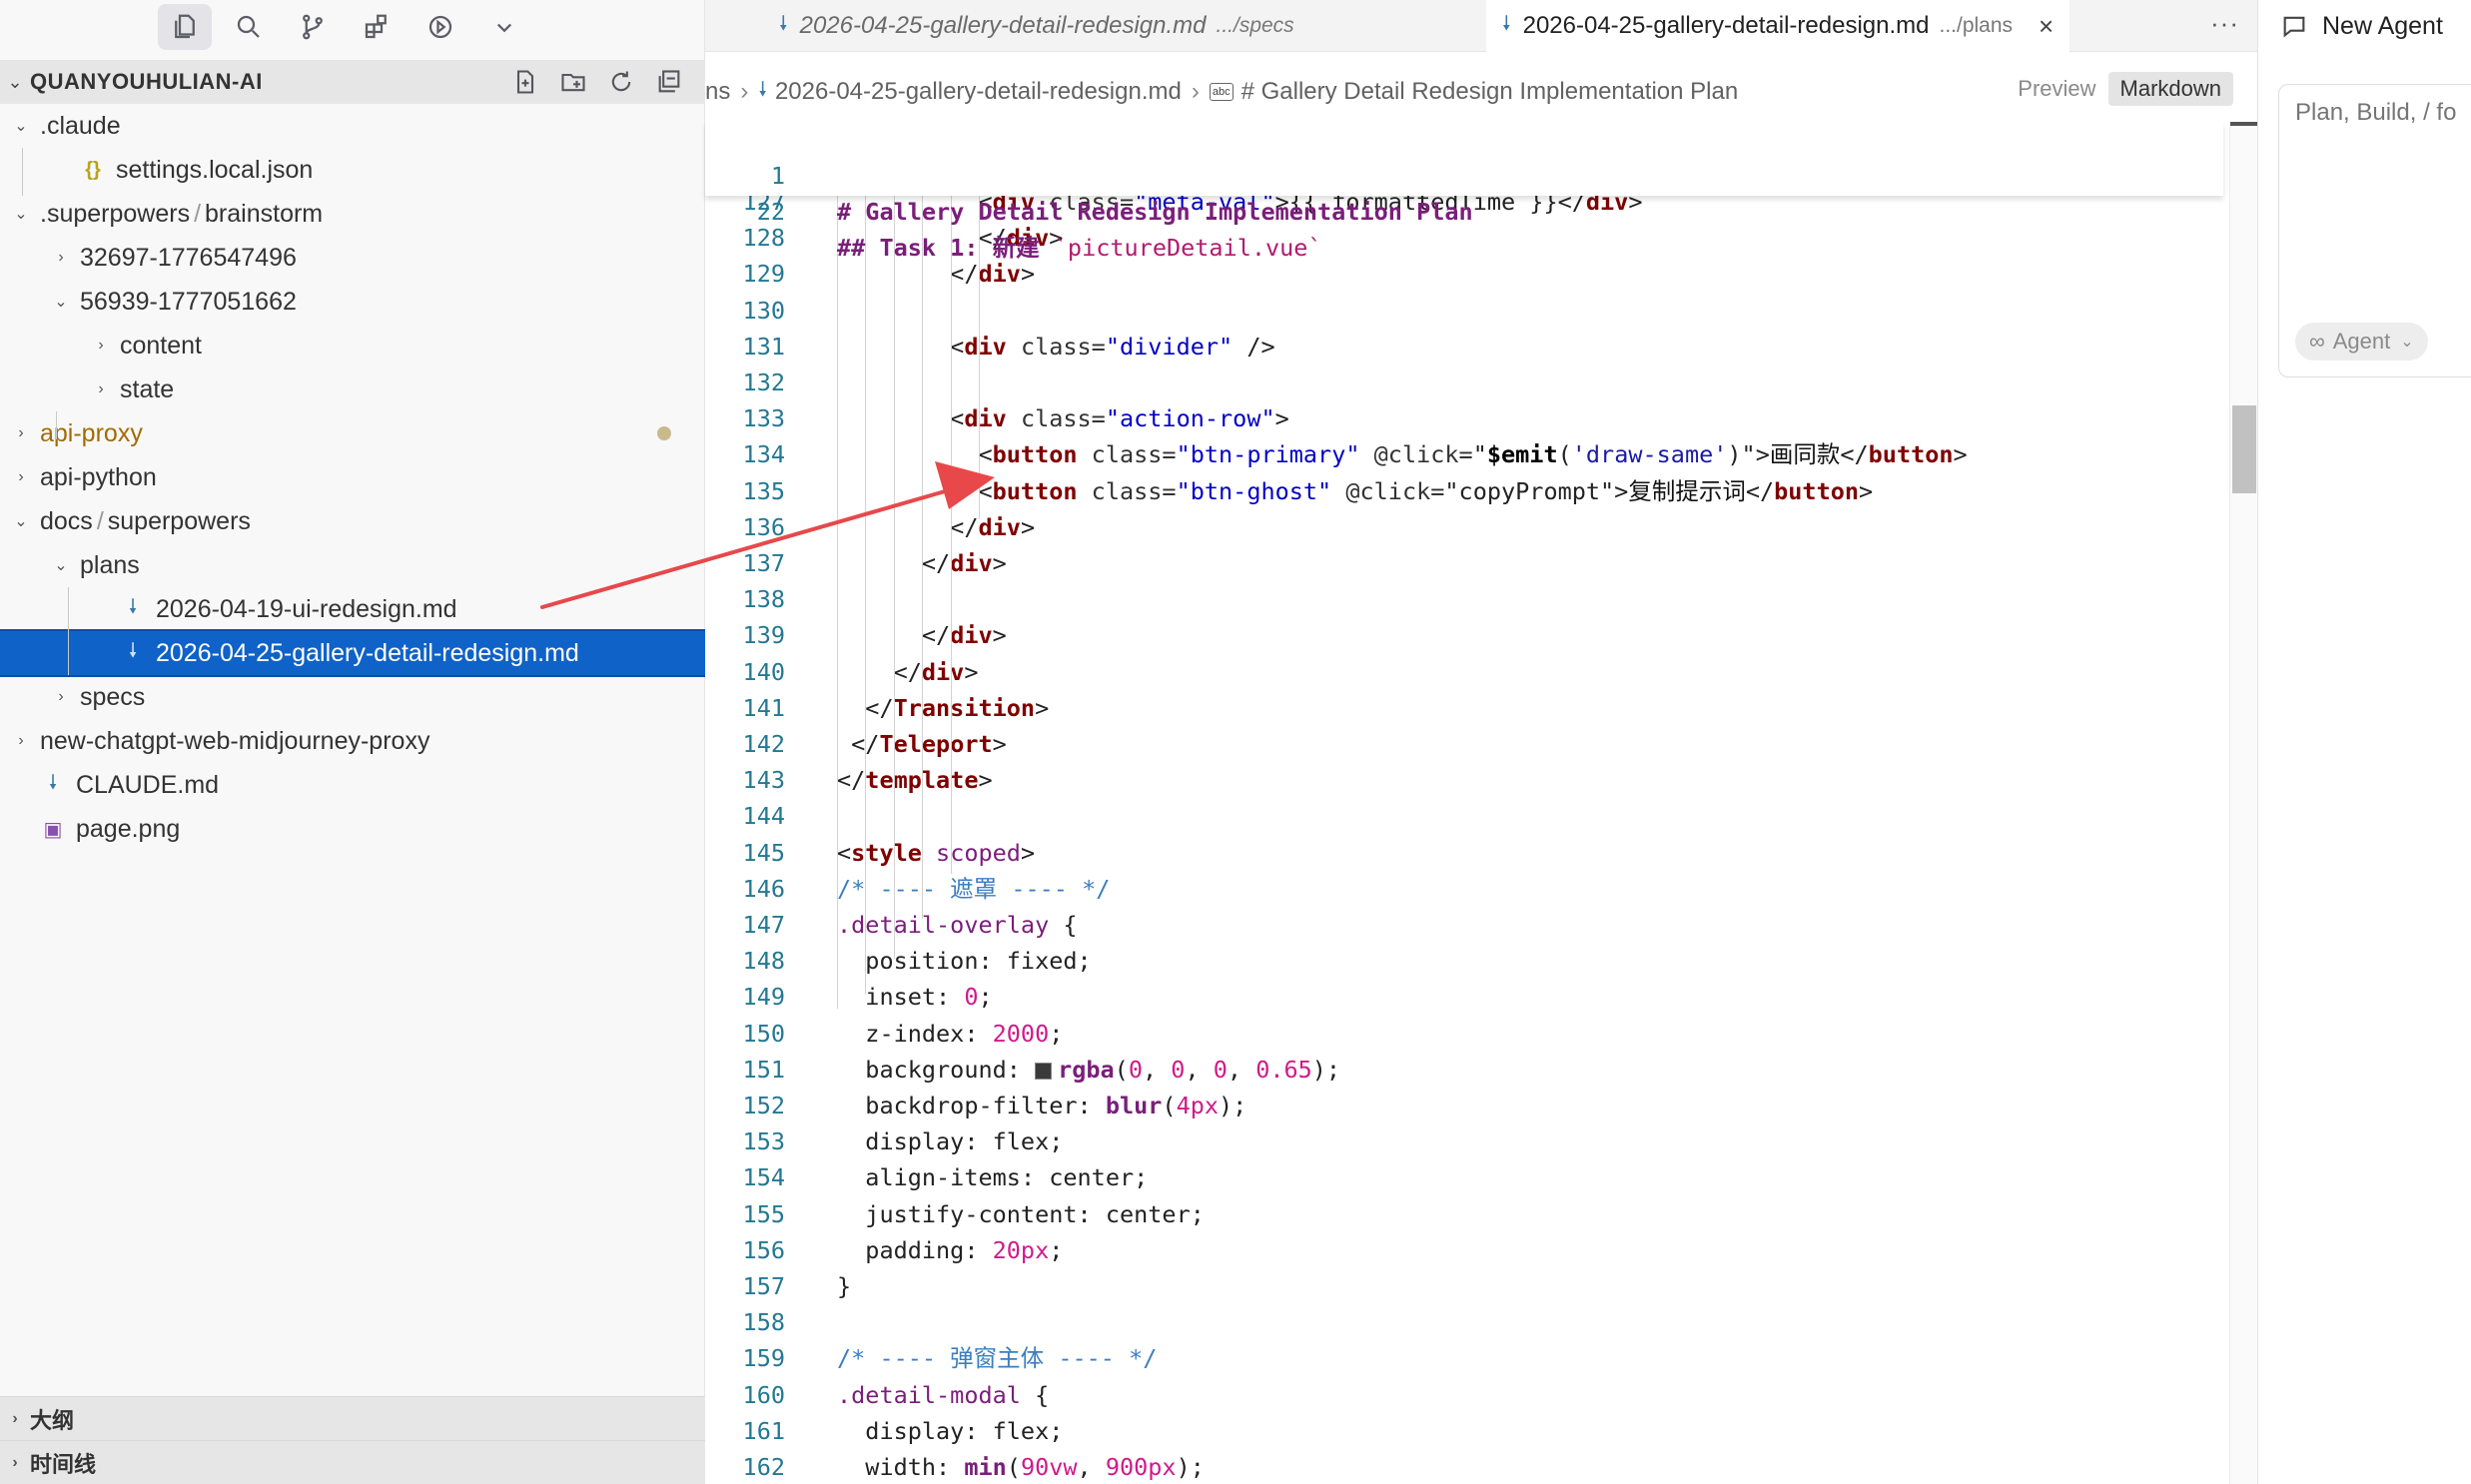  I want to click on tree-item: {} settings.local.json, so click(352, 170).